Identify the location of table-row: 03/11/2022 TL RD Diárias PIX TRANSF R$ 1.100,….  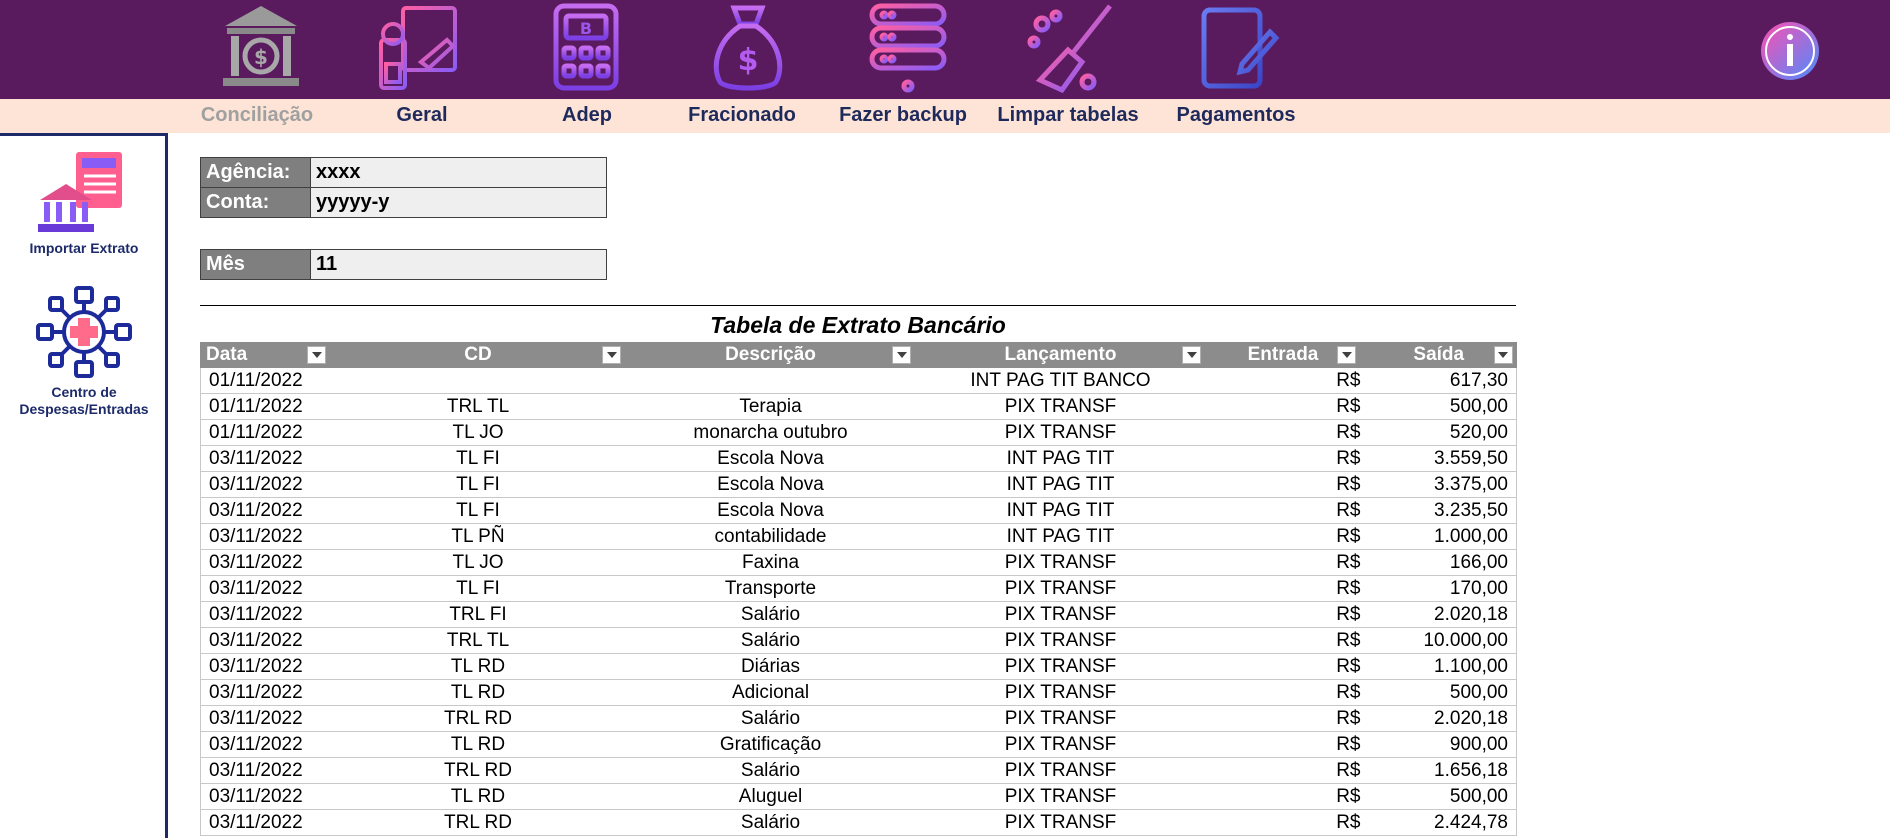
(858, 666).